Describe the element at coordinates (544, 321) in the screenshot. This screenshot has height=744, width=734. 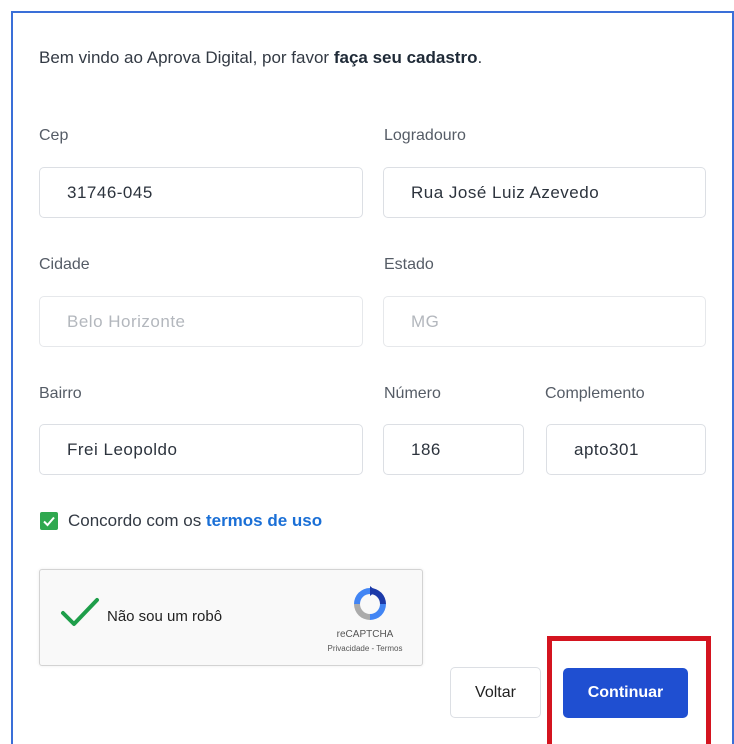
I see `estado-input: MG` at that location.